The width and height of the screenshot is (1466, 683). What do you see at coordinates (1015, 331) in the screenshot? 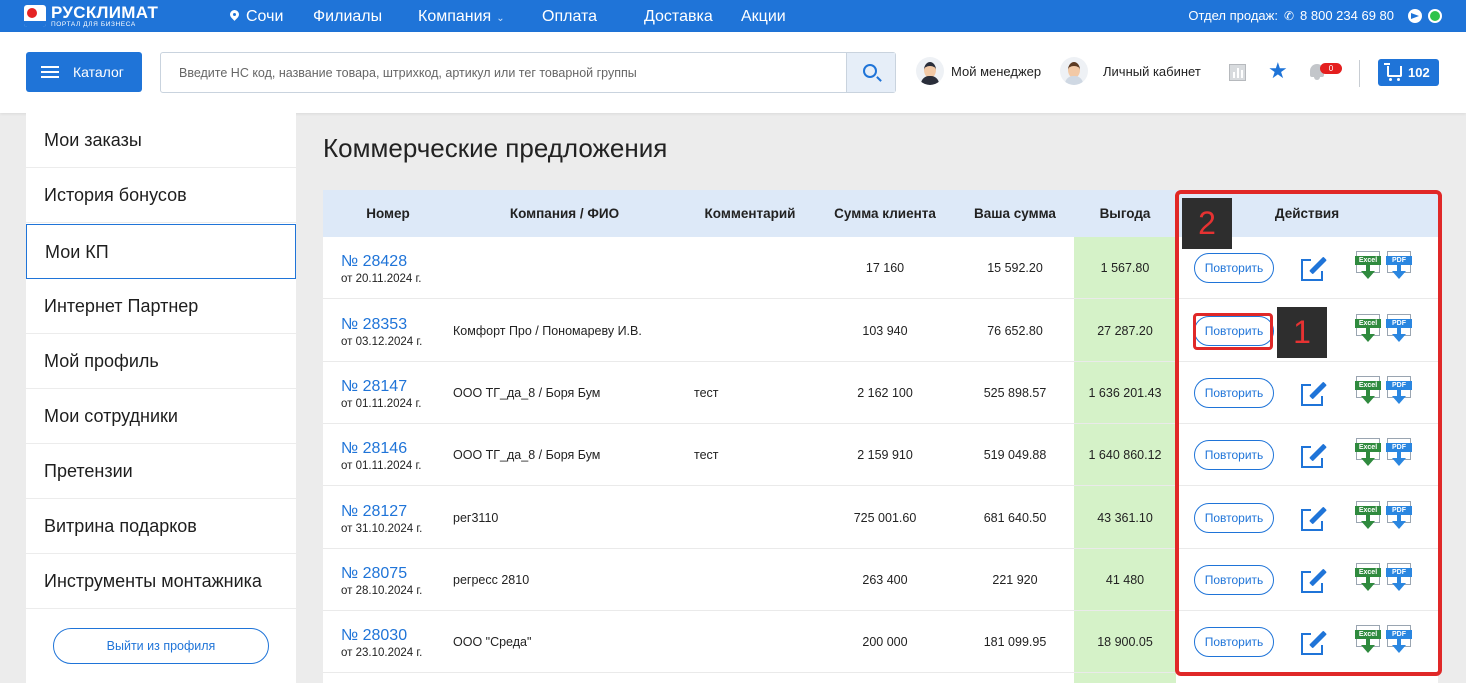
I see `offer-your-sum: 76 652.80` at bounding box center [1015, 331].